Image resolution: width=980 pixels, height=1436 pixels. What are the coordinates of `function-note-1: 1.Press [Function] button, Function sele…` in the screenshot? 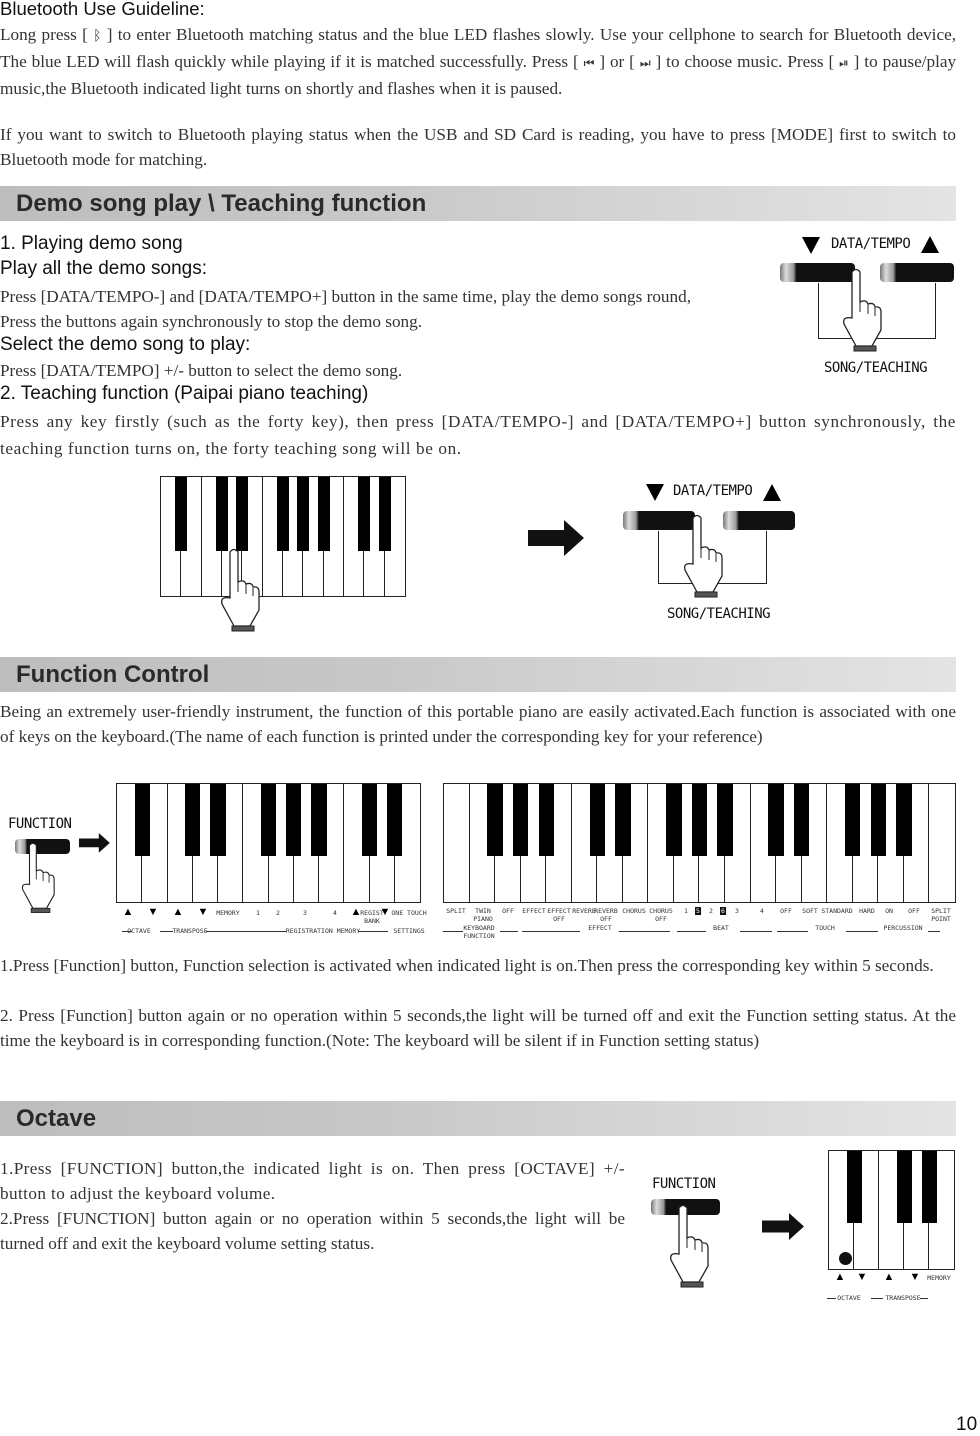 It's located at (467, 965).